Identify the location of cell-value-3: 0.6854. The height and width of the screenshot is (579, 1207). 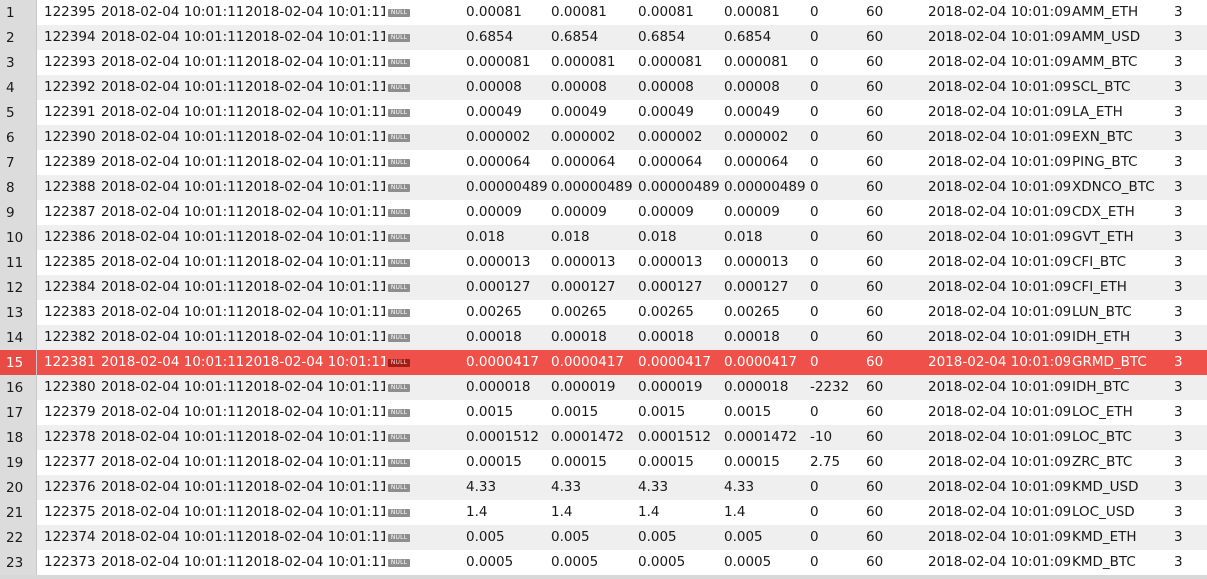
(680, 37).